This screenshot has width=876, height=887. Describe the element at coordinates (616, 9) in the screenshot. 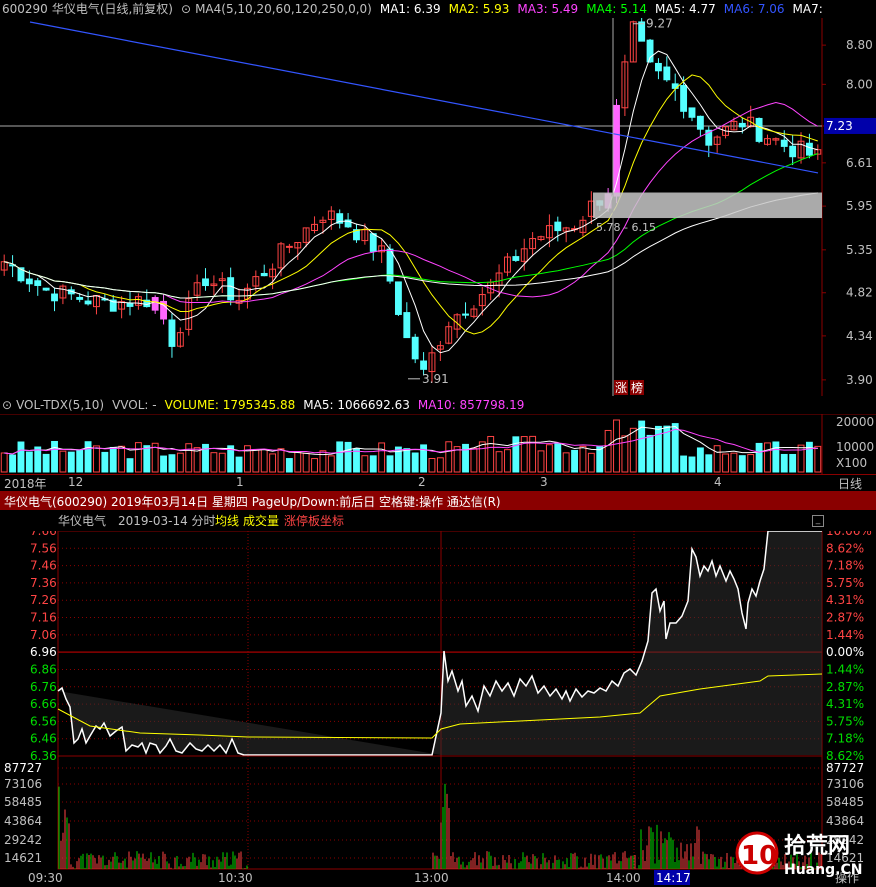

I see `ma4-value: MA4: 5.14` at that location.